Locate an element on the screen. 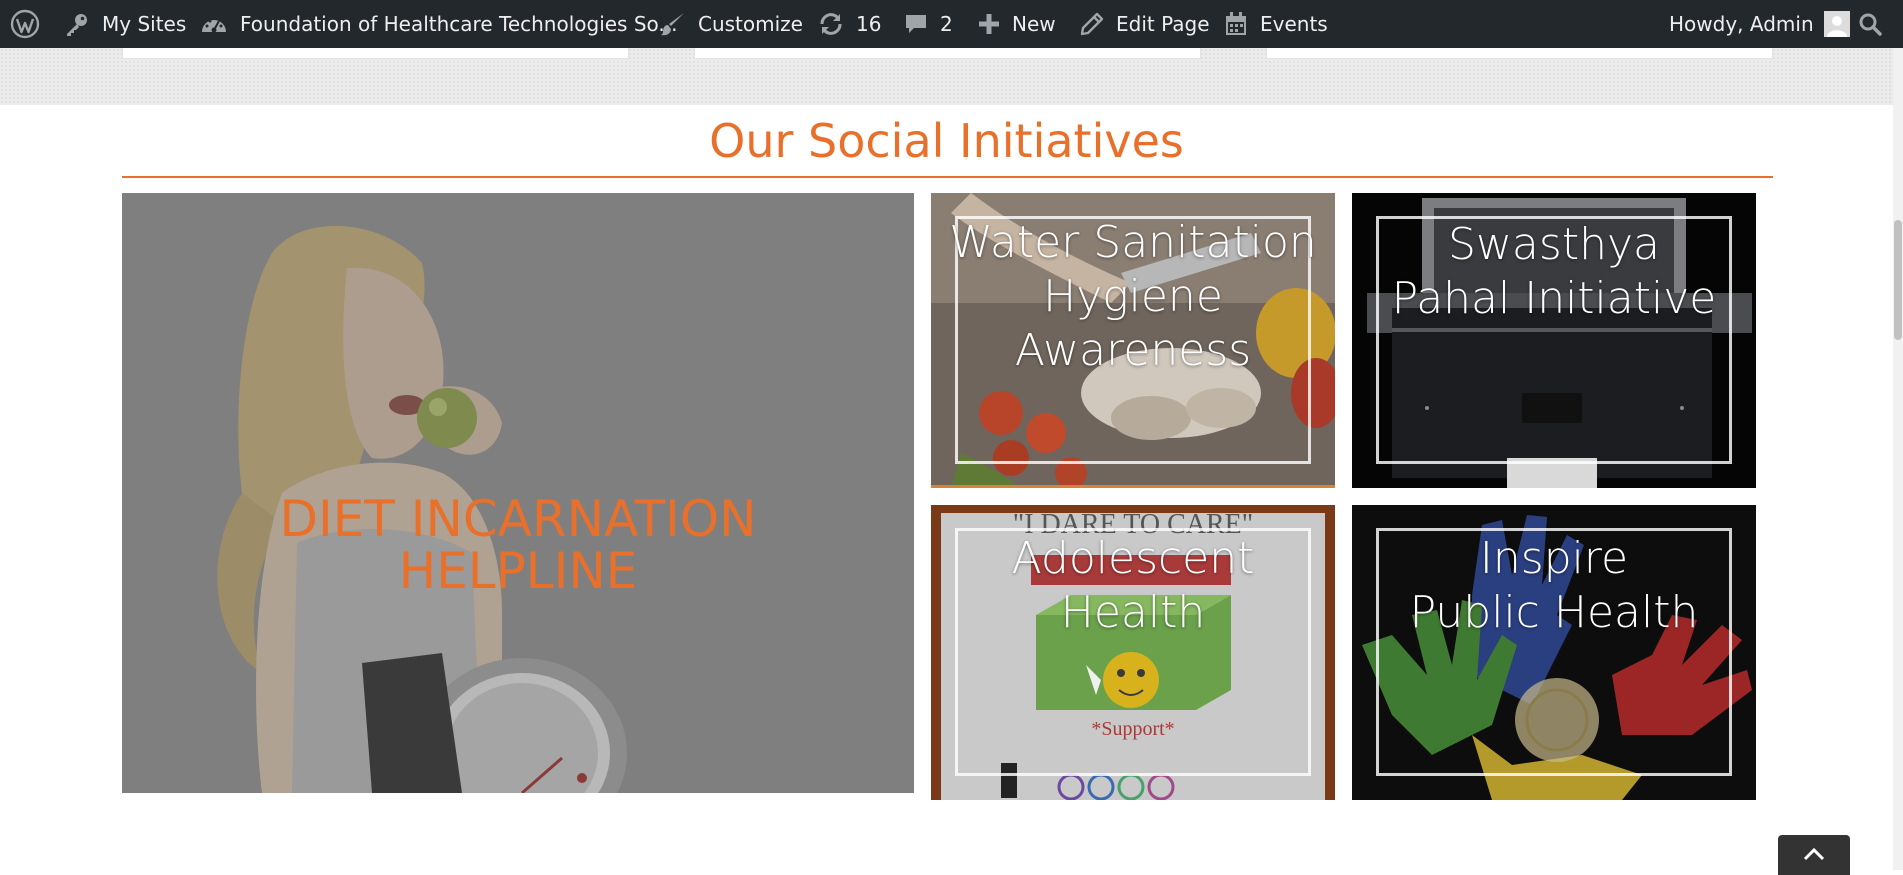 This screenshot has height=875, width=1903. water-title-line2: Hygiene is located at coordinates (1133, 296).